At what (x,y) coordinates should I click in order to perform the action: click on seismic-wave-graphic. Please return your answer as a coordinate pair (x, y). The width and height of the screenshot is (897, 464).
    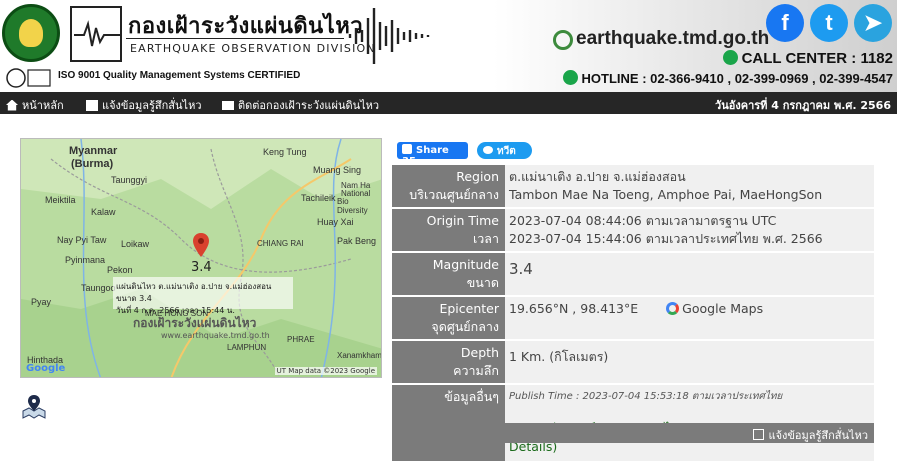
    Looking at the image, I should click on (389, 36).